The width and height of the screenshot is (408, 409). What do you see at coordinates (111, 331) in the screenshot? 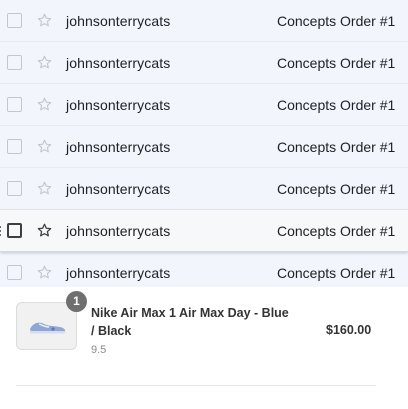
I see `product-name-line2: / Black` at bounding box center [111, 331].